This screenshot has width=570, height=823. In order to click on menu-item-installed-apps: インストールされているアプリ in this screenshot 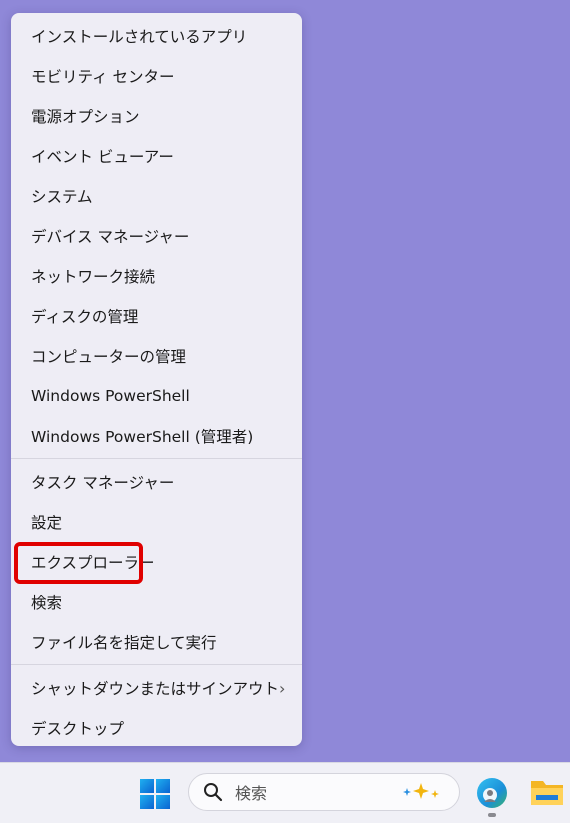, I will do `click(156, 36)`.